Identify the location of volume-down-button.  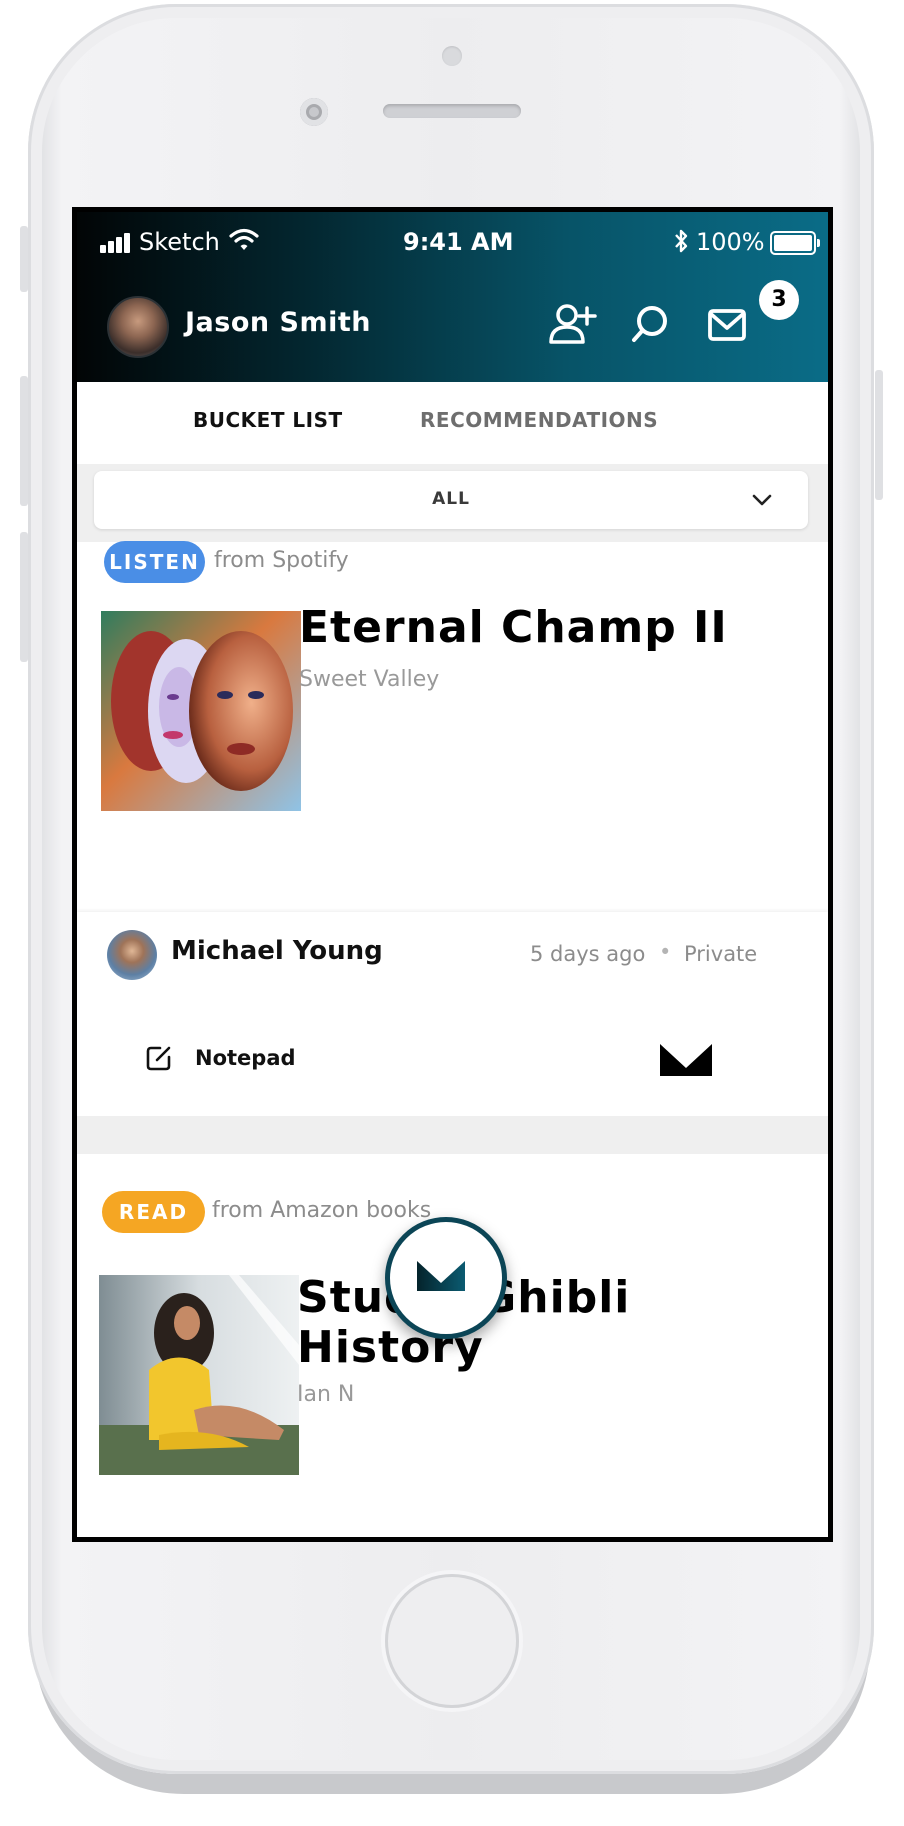
(24, 597).